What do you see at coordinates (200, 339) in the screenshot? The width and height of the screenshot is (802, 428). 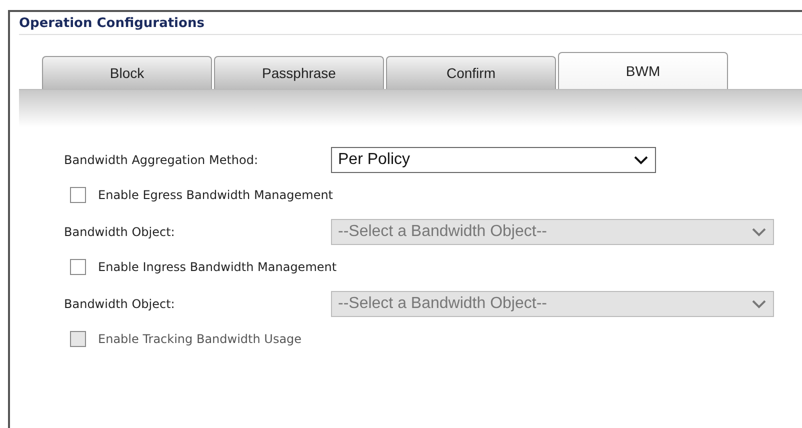 I see `checkbox-label: Enable Tracking Bandwidth Usage` at bounding box center [200, 339].